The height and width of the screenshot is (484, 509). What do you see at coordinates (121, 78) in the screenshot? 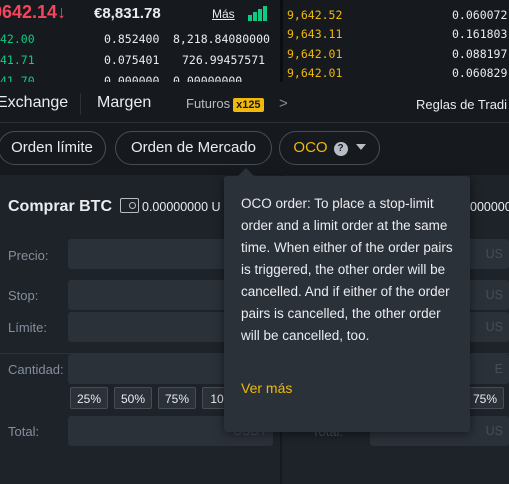
I see `trade-row: 41.70 0.000000 0.00000000` at bounding box center [121, 78].